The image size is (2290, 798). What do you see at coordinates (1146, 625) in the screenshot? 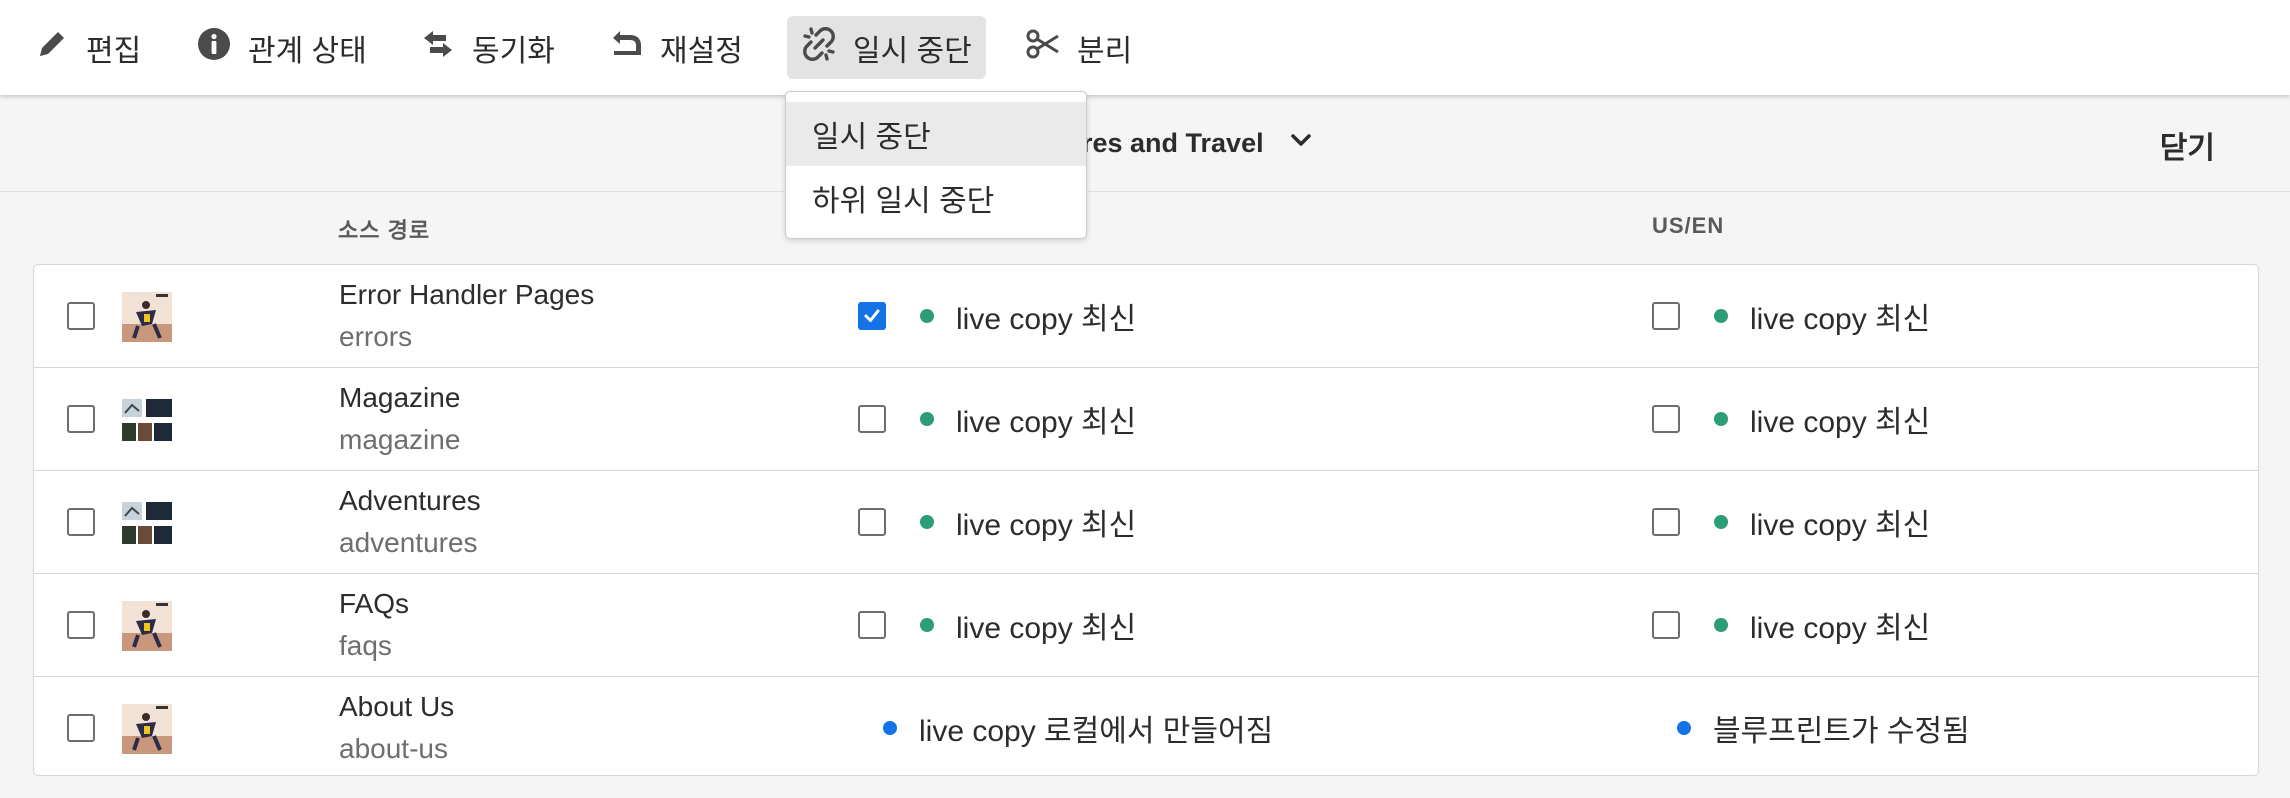
I see `table-row: FAQs faqs live copy 최신 live copy 최신` at bounding box center [1146, 625].